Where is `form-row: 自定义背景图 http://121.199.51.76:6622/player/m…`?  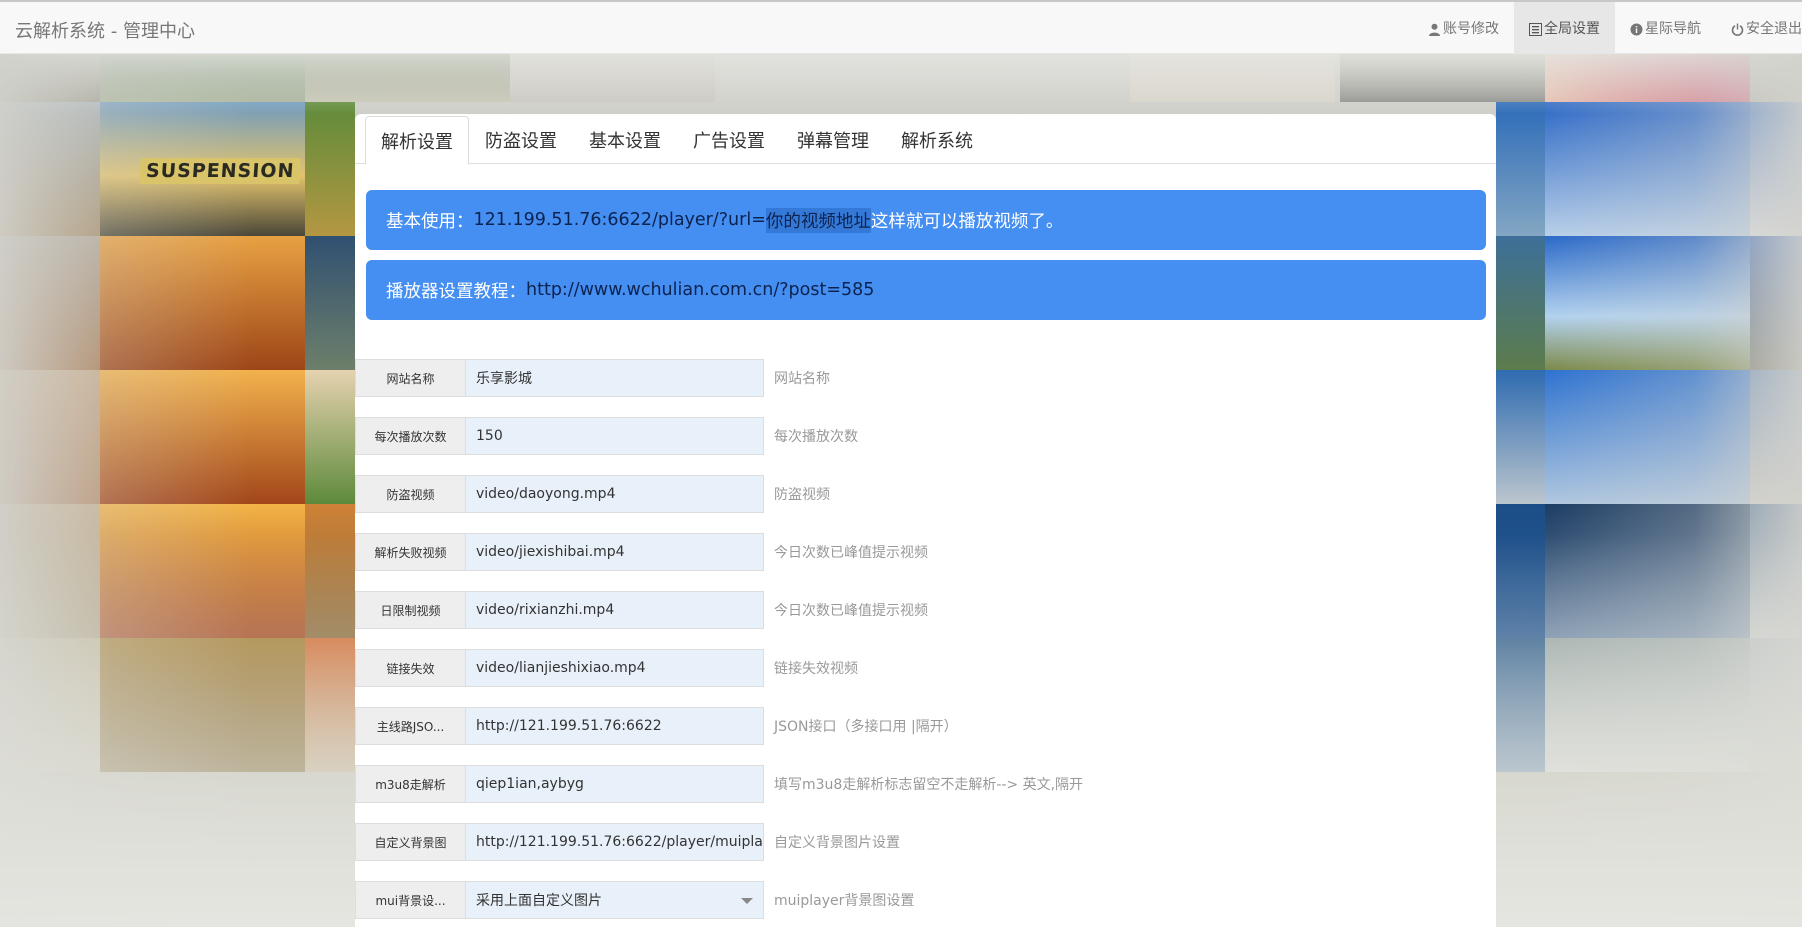
form-row: 自定义背景图 http://121.199.51.76:6622/player/m… is located at coordinates (627, 842).